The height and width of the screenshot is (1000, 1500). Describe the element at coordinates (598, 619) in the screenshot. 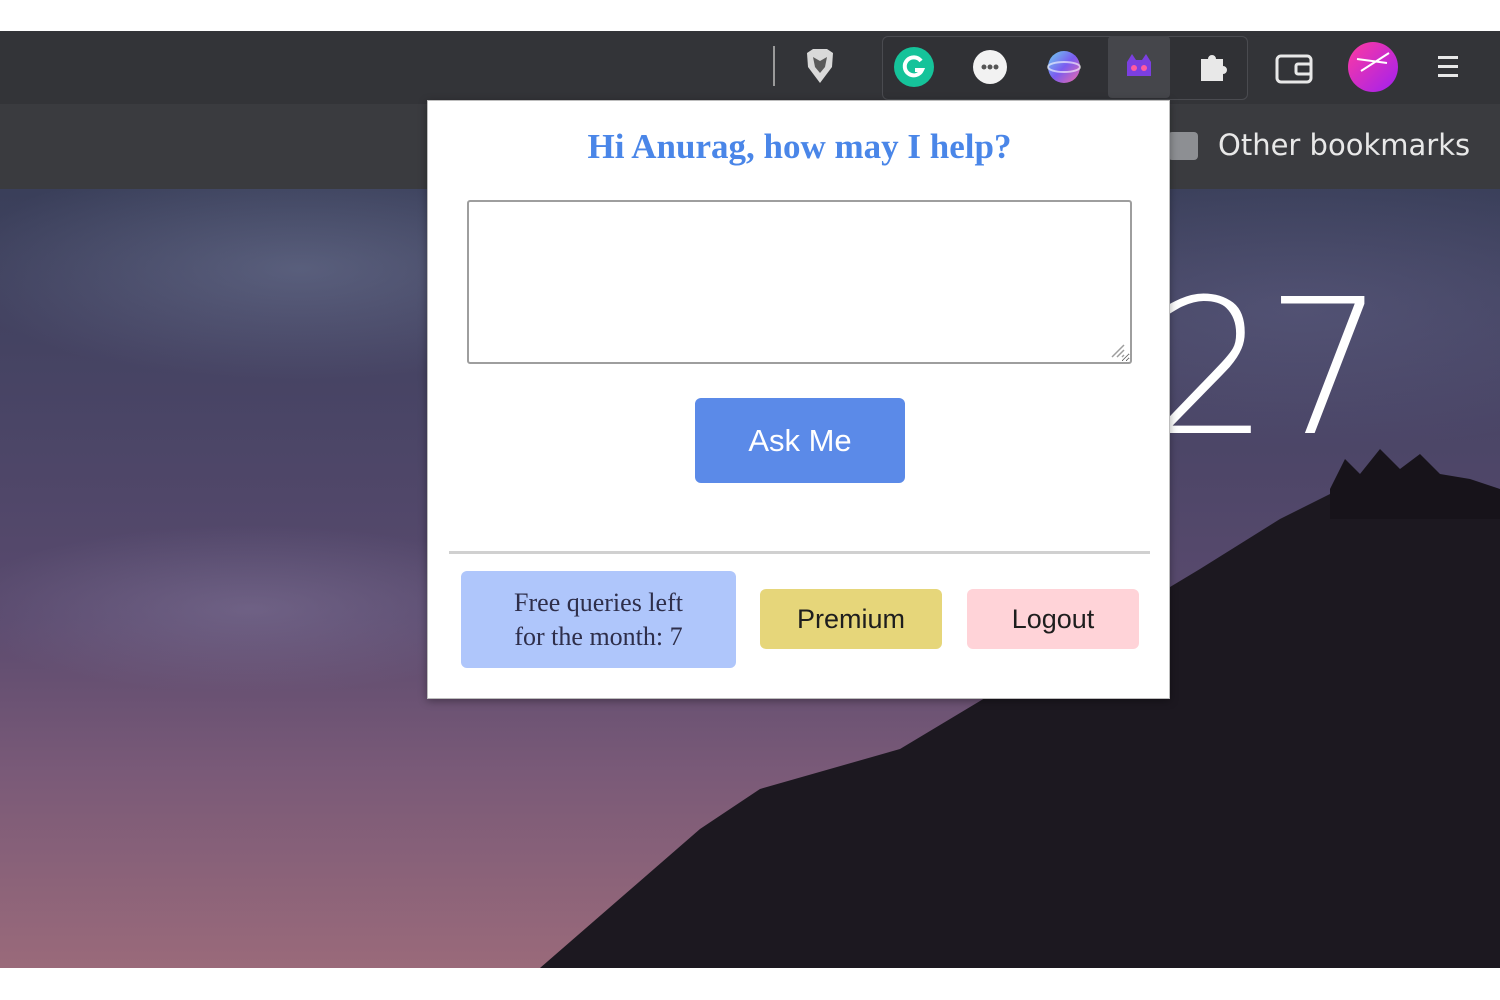

I see `free-queries-badge: Free queries left for the month: 7` at that location.